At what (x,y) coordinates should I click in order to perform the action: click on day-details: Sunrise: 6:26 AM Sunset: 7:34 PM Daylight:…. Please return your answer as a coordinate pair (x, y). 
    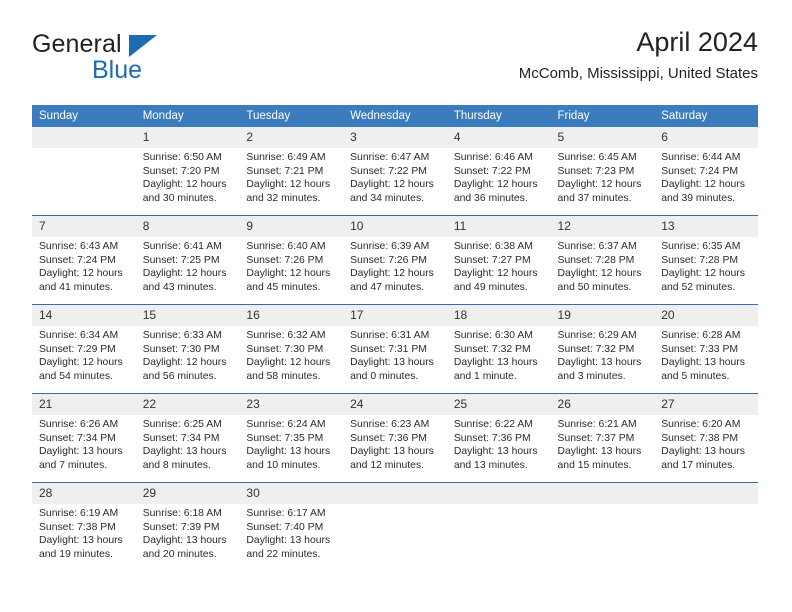
    Looking at the image, I should click on (84, 443).